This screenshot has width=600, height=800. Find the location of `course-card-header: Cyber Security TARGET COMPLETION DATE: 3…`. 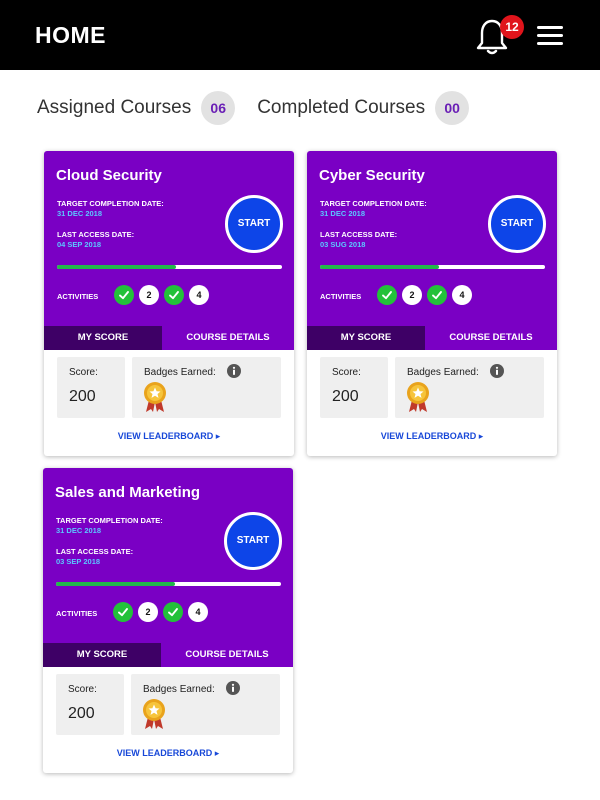

course-card-header: Cyber Security TARGET COMPLETION DATE: 3… is located at coordinates (432, 238).